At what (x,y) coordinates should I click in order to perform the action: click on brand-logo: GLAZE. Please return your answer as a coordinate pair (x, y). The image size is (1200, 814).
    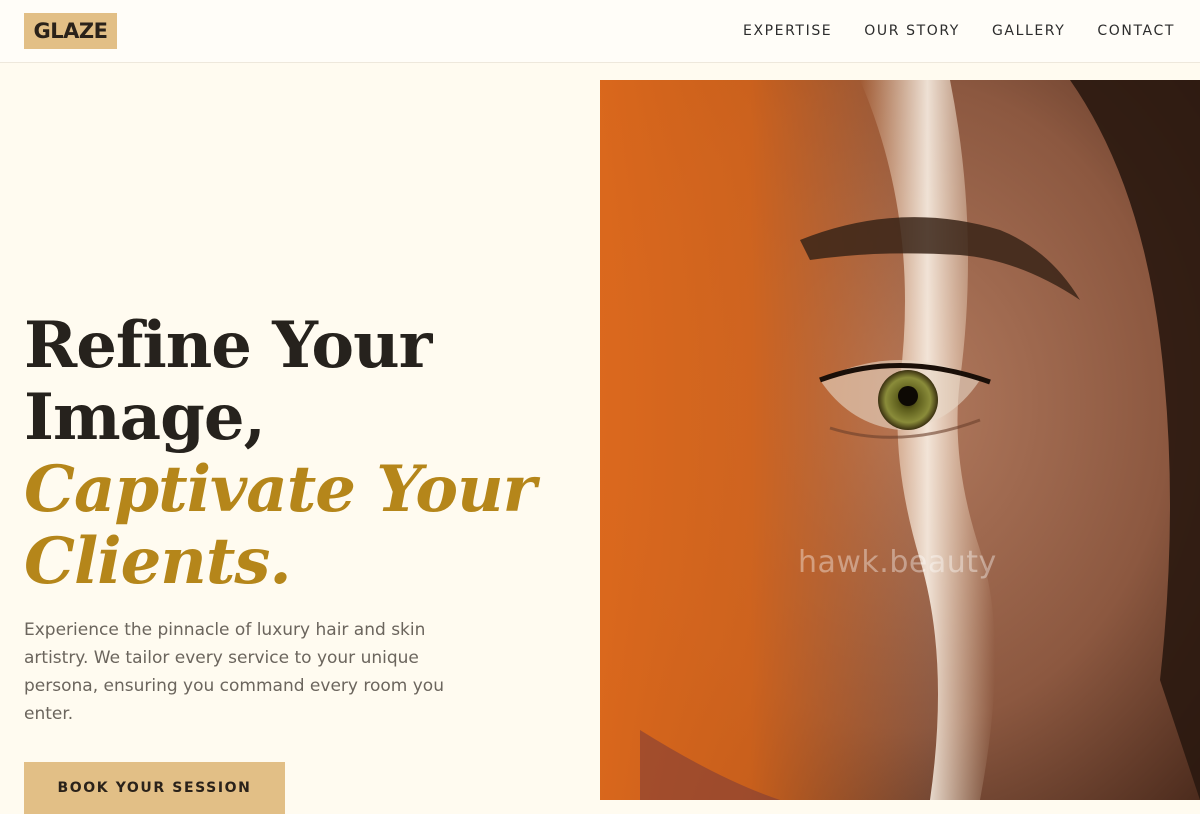
    Looking at the image, I should click on (70, 31).